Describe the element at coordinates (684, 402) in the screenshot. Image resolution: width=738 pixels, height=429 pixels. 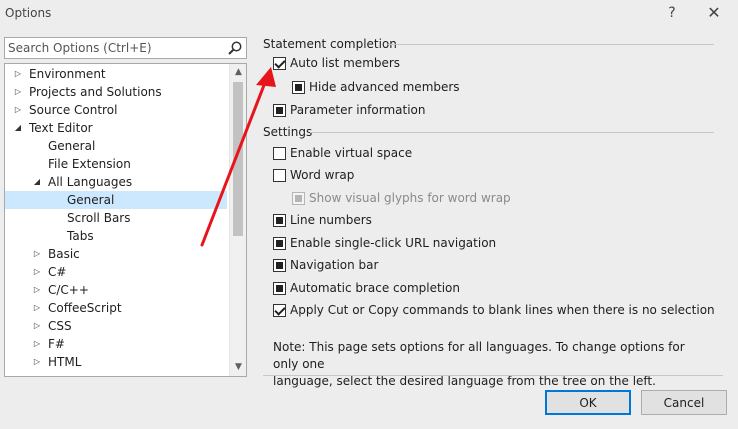
I see `cancel-button: Cancel` at that location.